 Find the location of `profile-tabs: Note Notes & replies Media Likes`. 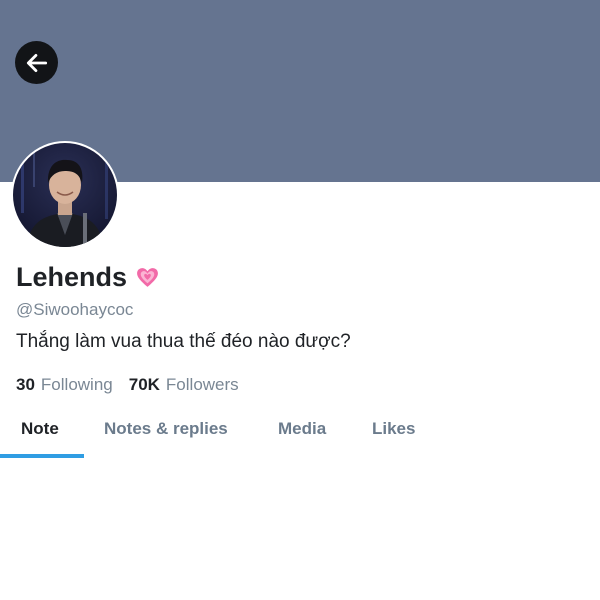

profile-tabs: Note Notes & replies Media Likes is located at coordinates (300, 431).